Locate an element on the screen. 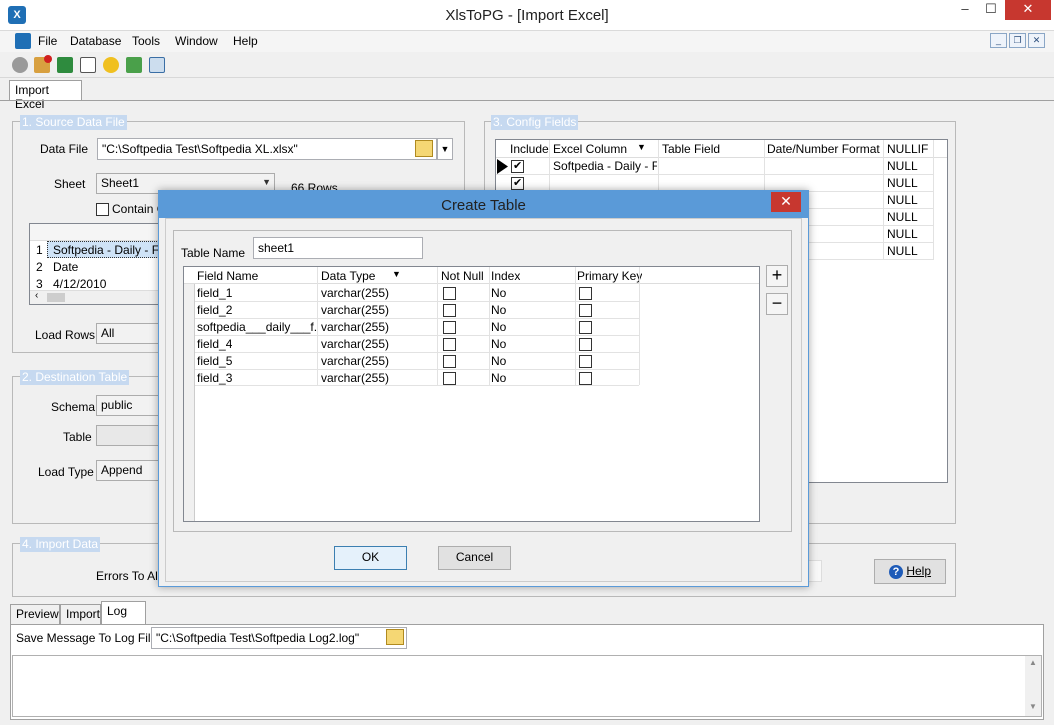 This screenshot has height=725, width=1054. load-type-select: Append is located at coordinates (131, 470).